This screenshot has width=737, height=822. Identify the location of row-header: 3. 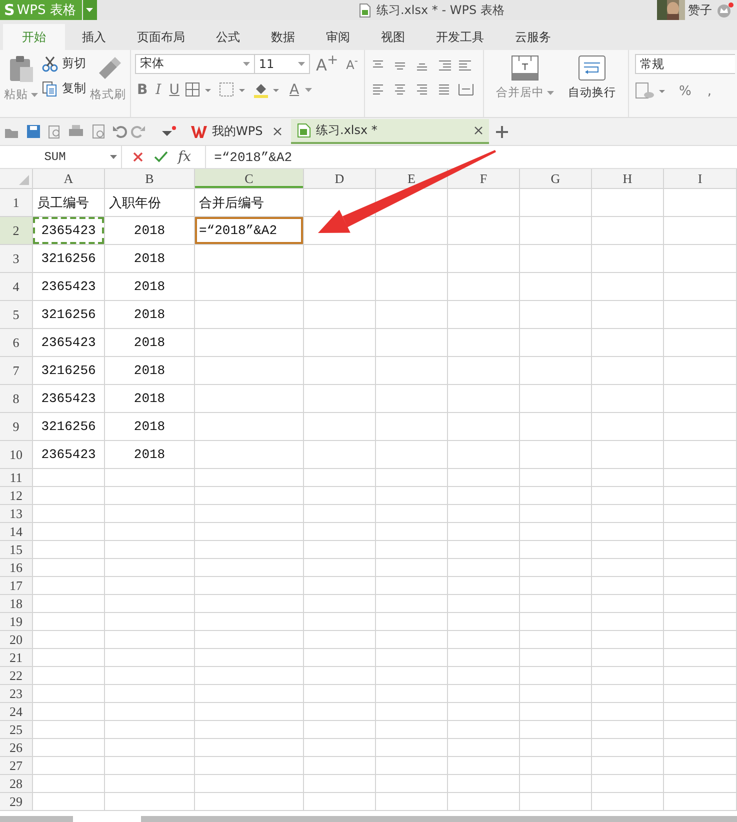
(16, 258).